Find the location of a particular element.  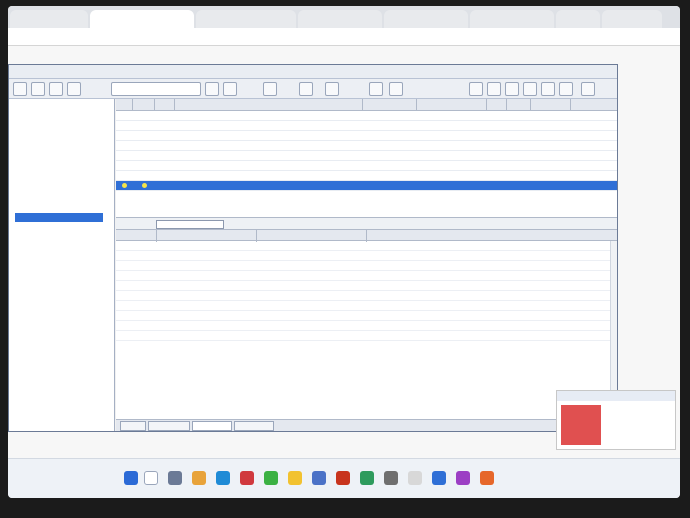

search-icon is located at coordinates (151, 478).